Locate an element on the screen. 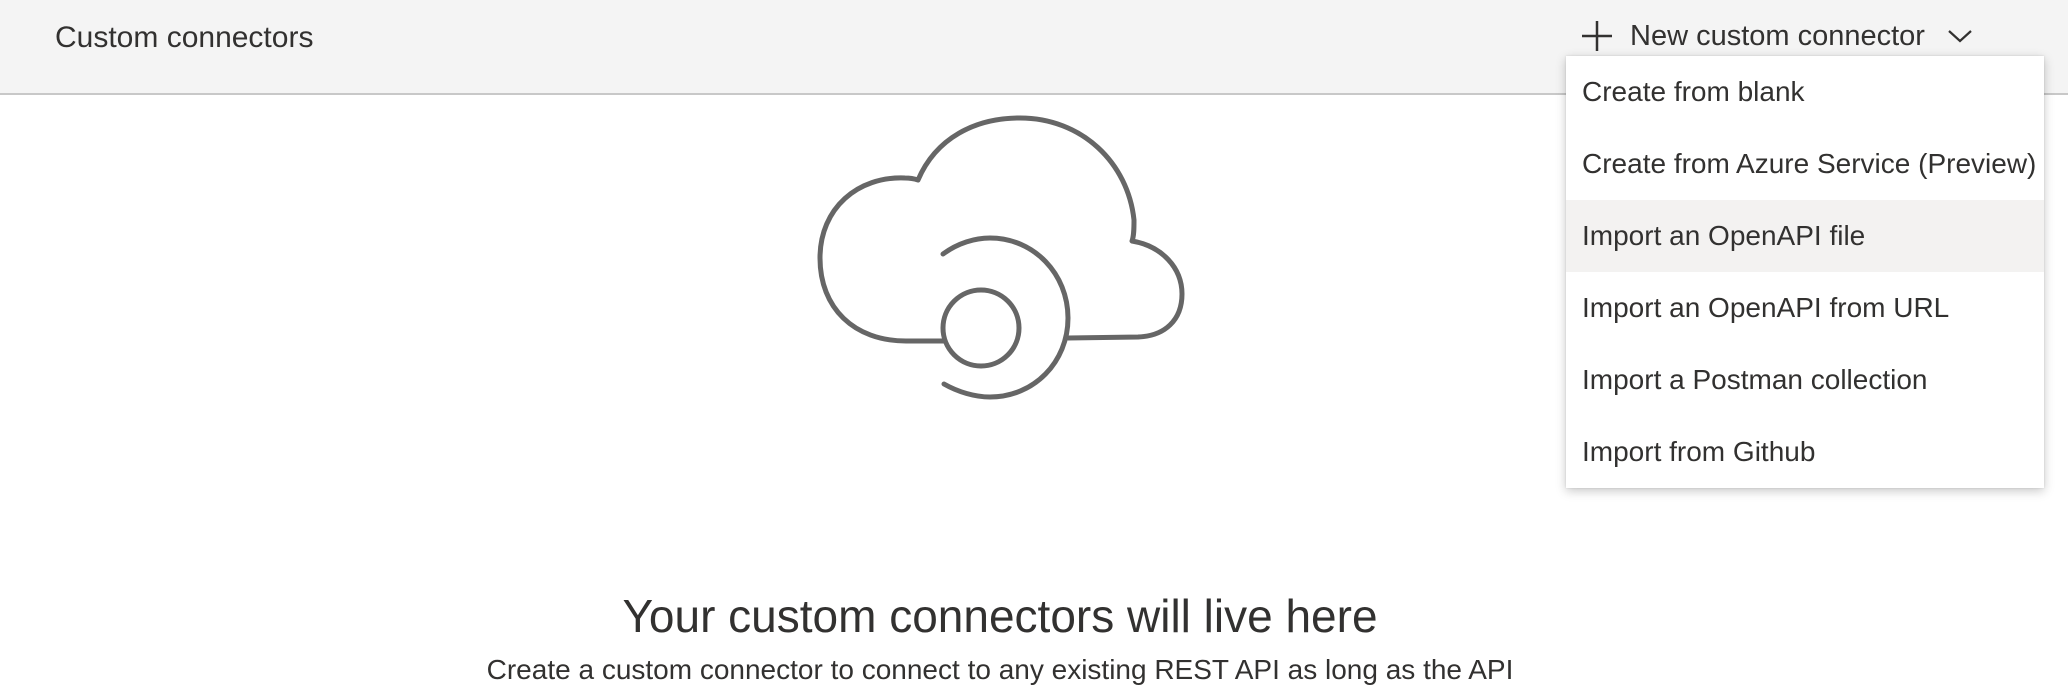 This screenshot has width=2068, height=690. cloud-connector-icon is located at coordinates (1001, 257).